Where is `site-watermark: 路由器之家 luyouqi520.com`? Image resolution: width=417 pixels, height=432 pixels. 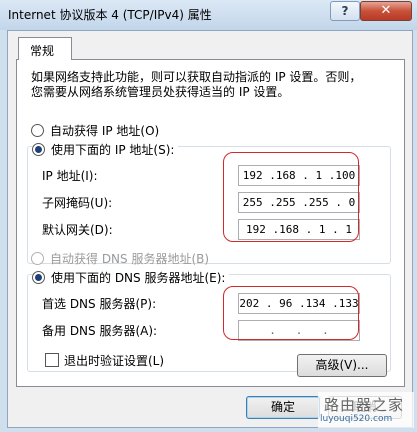 site-watermark: 路由器之家 luyouqi520.com is located at coordinates (366, 410).